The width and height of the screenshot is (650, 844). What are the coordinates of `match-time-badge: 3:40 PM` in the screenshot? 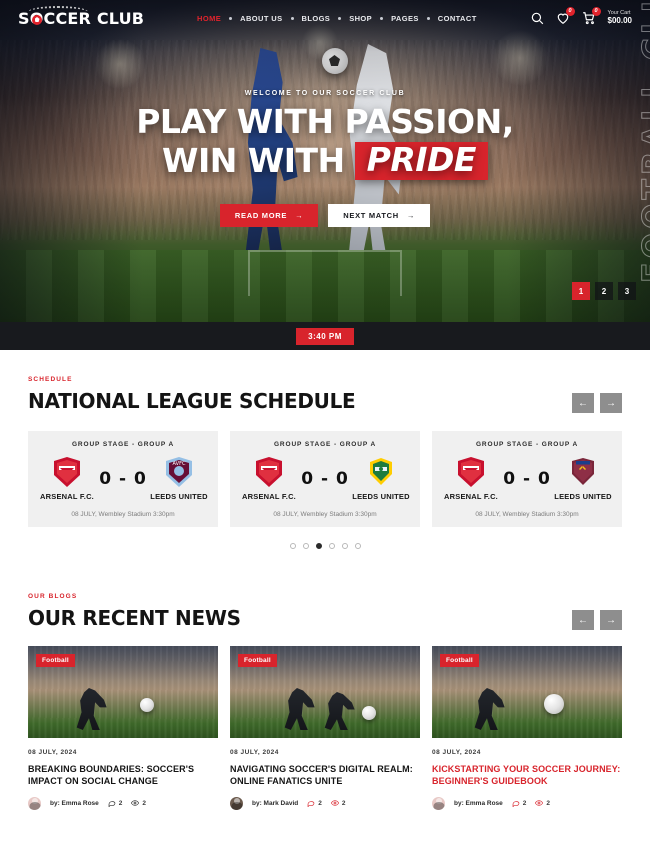 It's located at (325, 336).